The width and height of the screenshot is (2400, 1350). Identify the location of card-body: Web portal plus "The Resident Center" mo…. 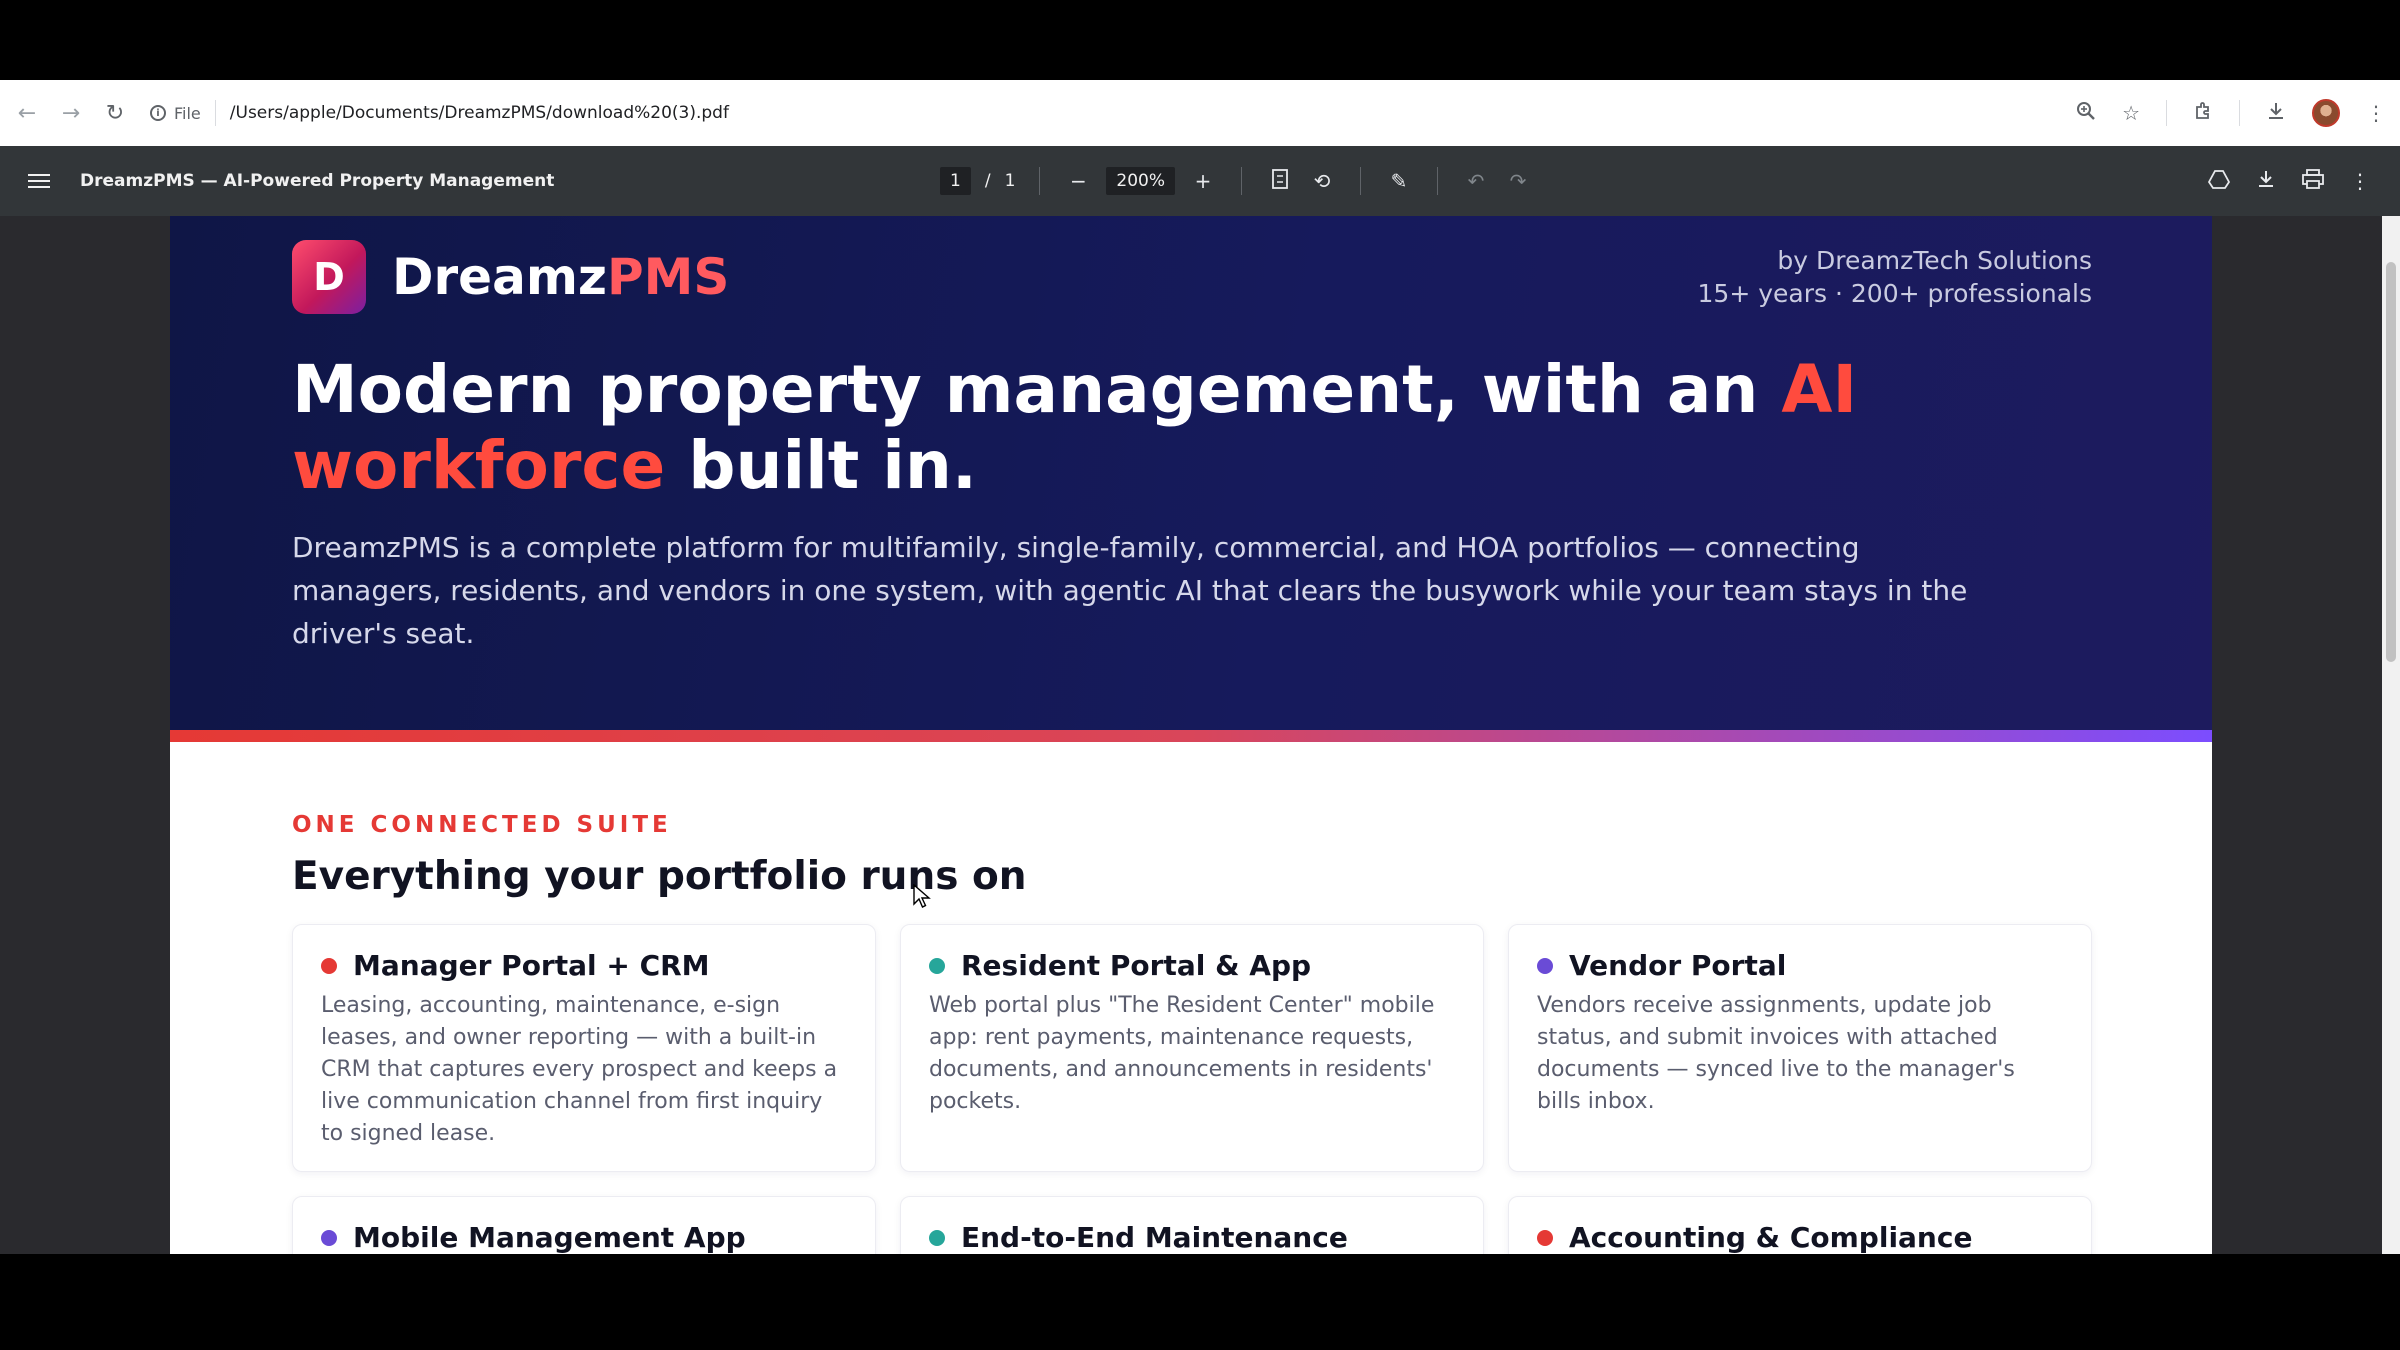
(1182, 1053).